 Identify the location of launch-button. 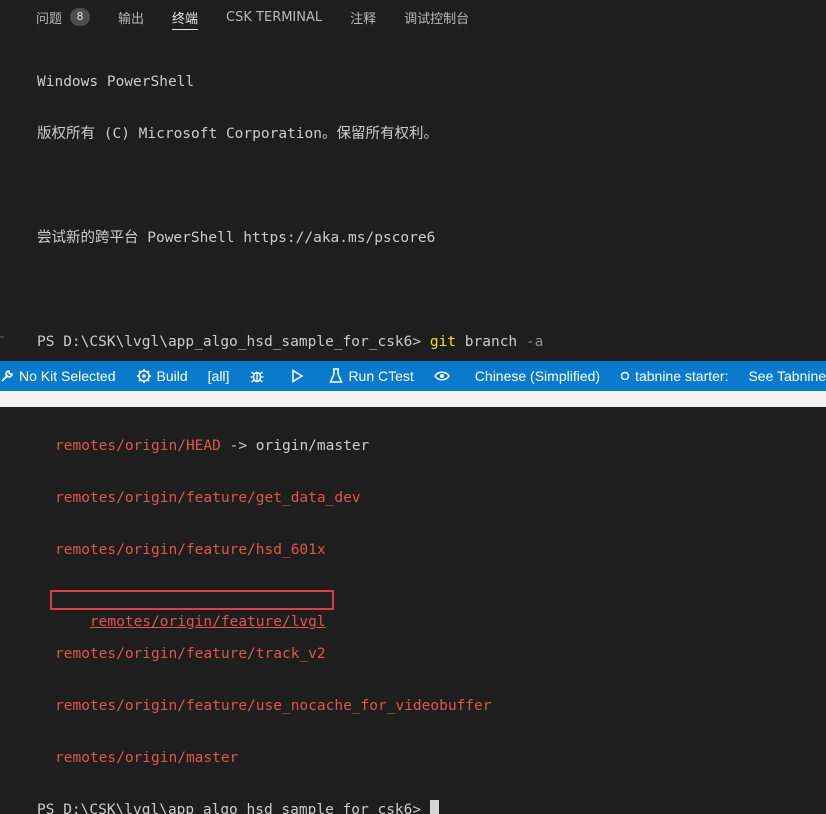
(299, 376).